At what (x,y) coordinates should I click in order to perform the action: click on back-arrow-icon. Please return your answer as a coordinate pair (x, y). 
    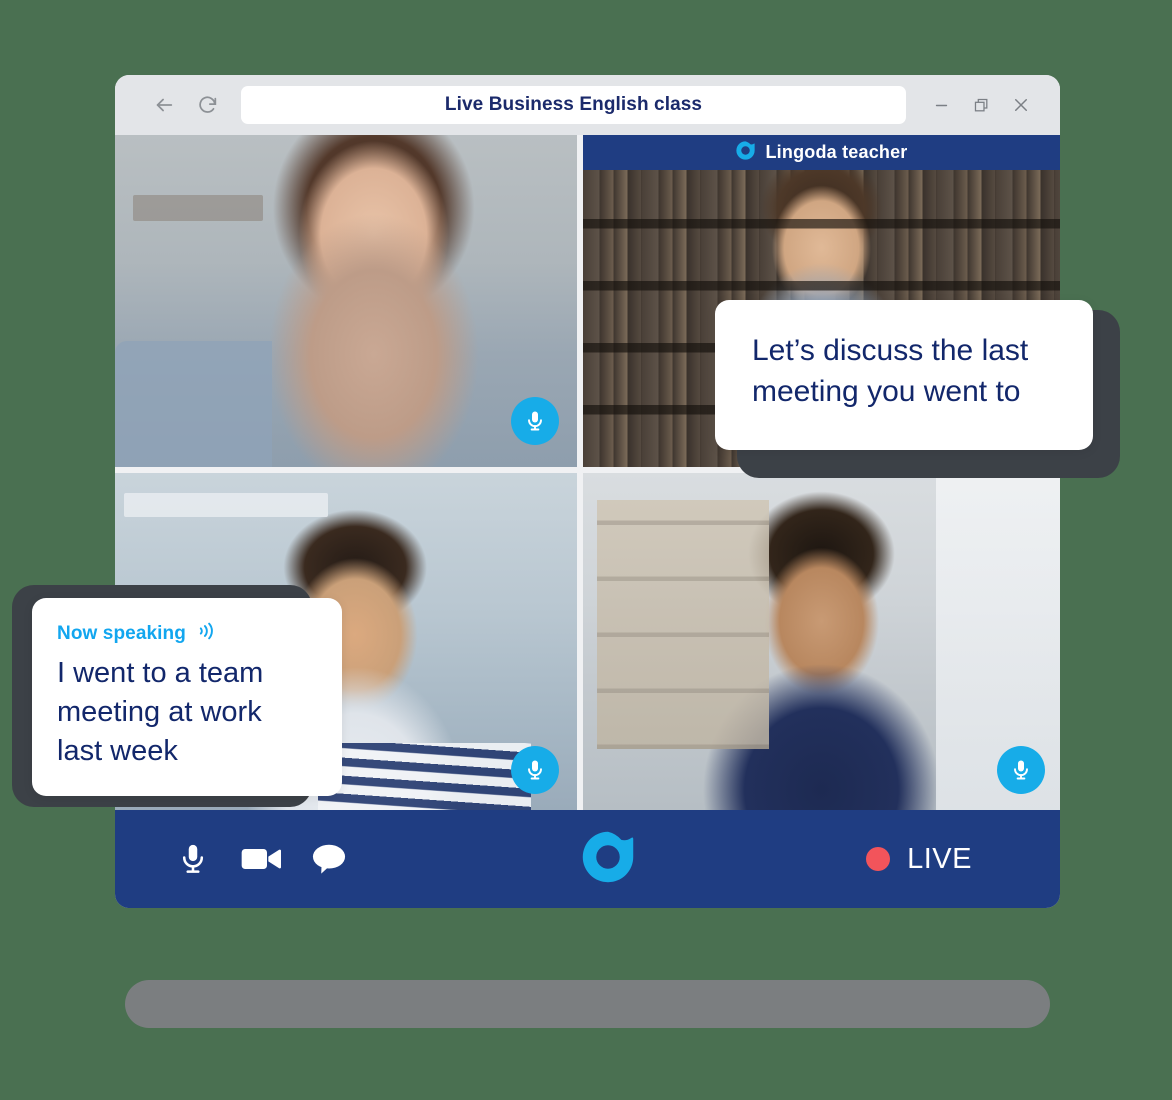
    Looking at the image, I should click on (164, 105).